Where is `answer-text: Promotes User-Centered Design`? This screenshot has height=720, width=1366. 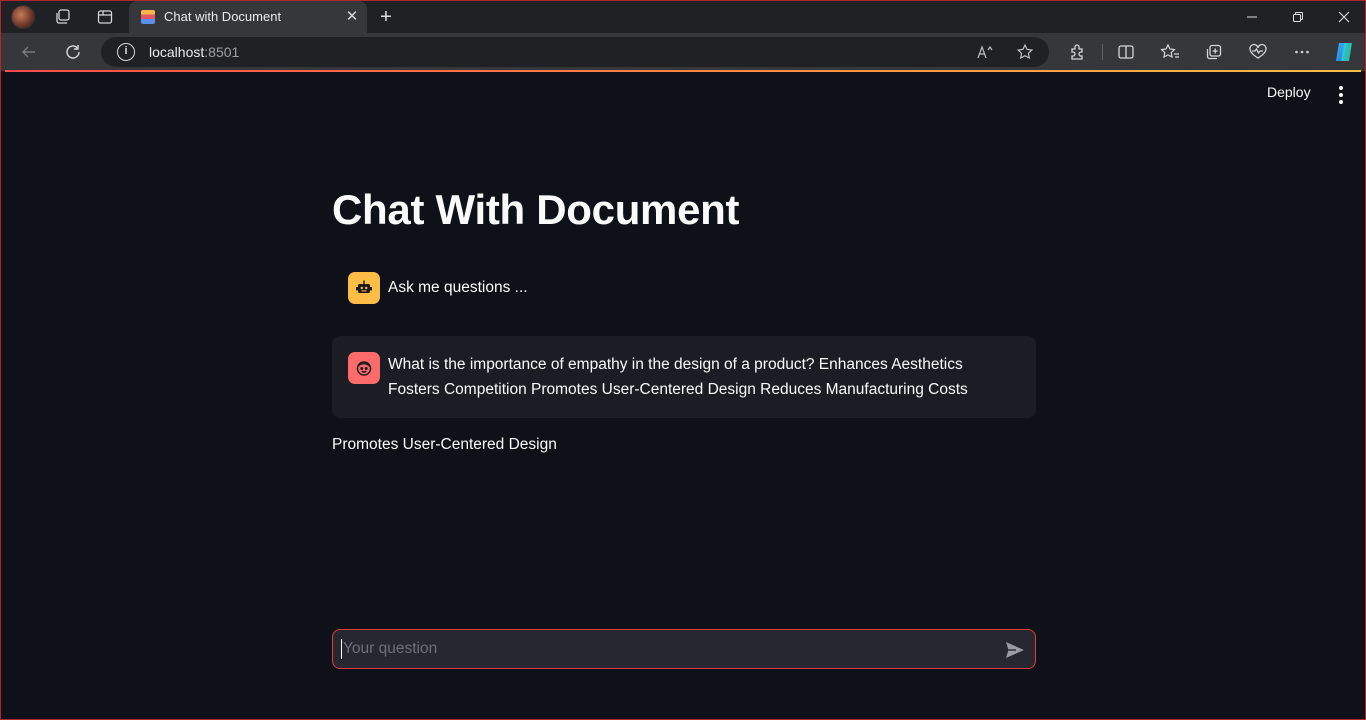 answer-text: Promotes User-Centered Design is located at coordinates (444, 444).